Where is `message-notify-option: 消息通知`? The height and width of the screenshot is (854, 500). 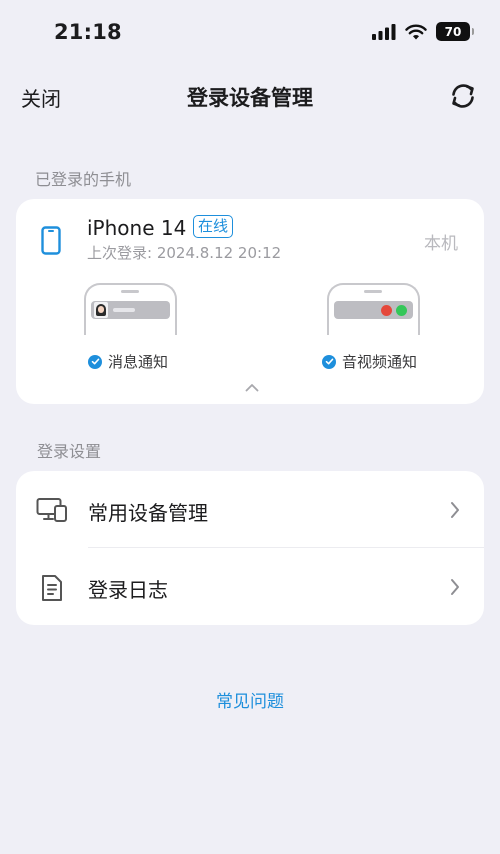
message-notify-option: 消息通知 is located at coordinates (128, 361).